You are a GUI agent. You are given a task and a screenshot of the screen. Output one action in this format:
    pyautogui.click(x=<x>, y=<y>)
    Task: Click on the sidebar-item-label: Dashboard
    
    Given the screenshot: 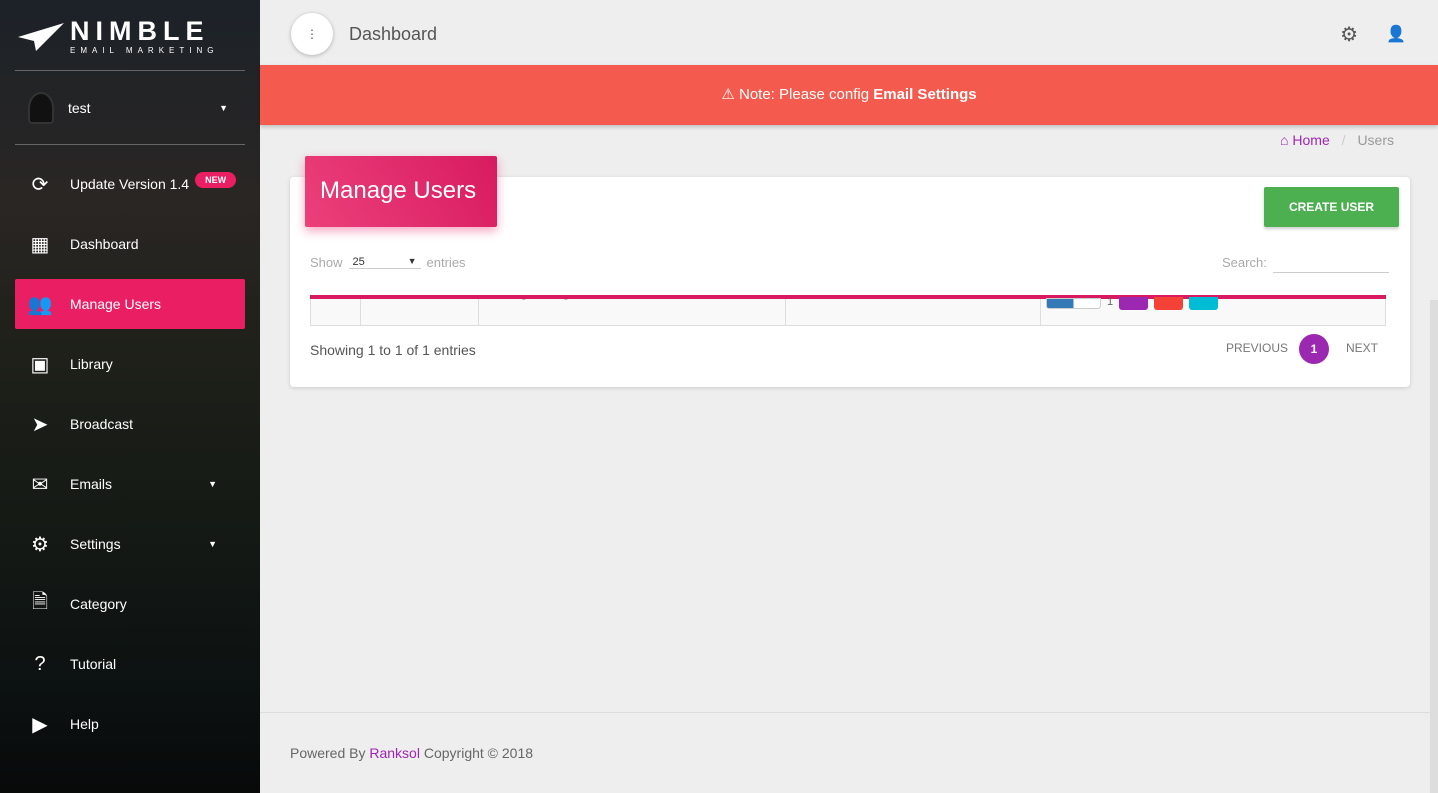 What is the action you would take?
    pyautogui.click(x=104, y=244)
    